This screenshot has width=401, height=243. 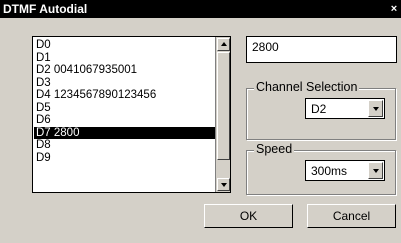 What do you see at coordinates (329, 171) in the screenshot?
I see `speed-value: 300ms` at bounding box center [329, 171].